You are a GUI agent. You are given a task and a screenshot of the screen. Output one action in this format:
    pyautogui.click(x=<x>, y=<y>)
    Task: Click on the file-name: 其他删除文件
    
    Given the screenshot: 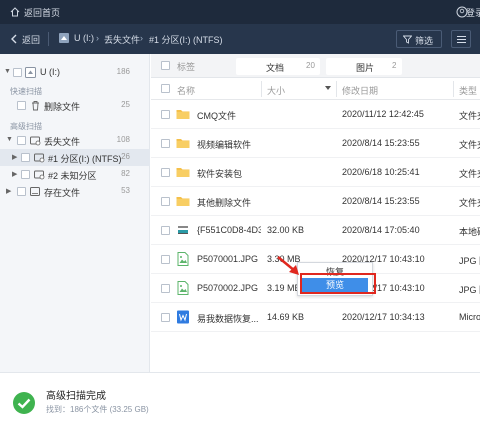 What is the action you would take?
    pyautogui.click(x=224, y=203)
    